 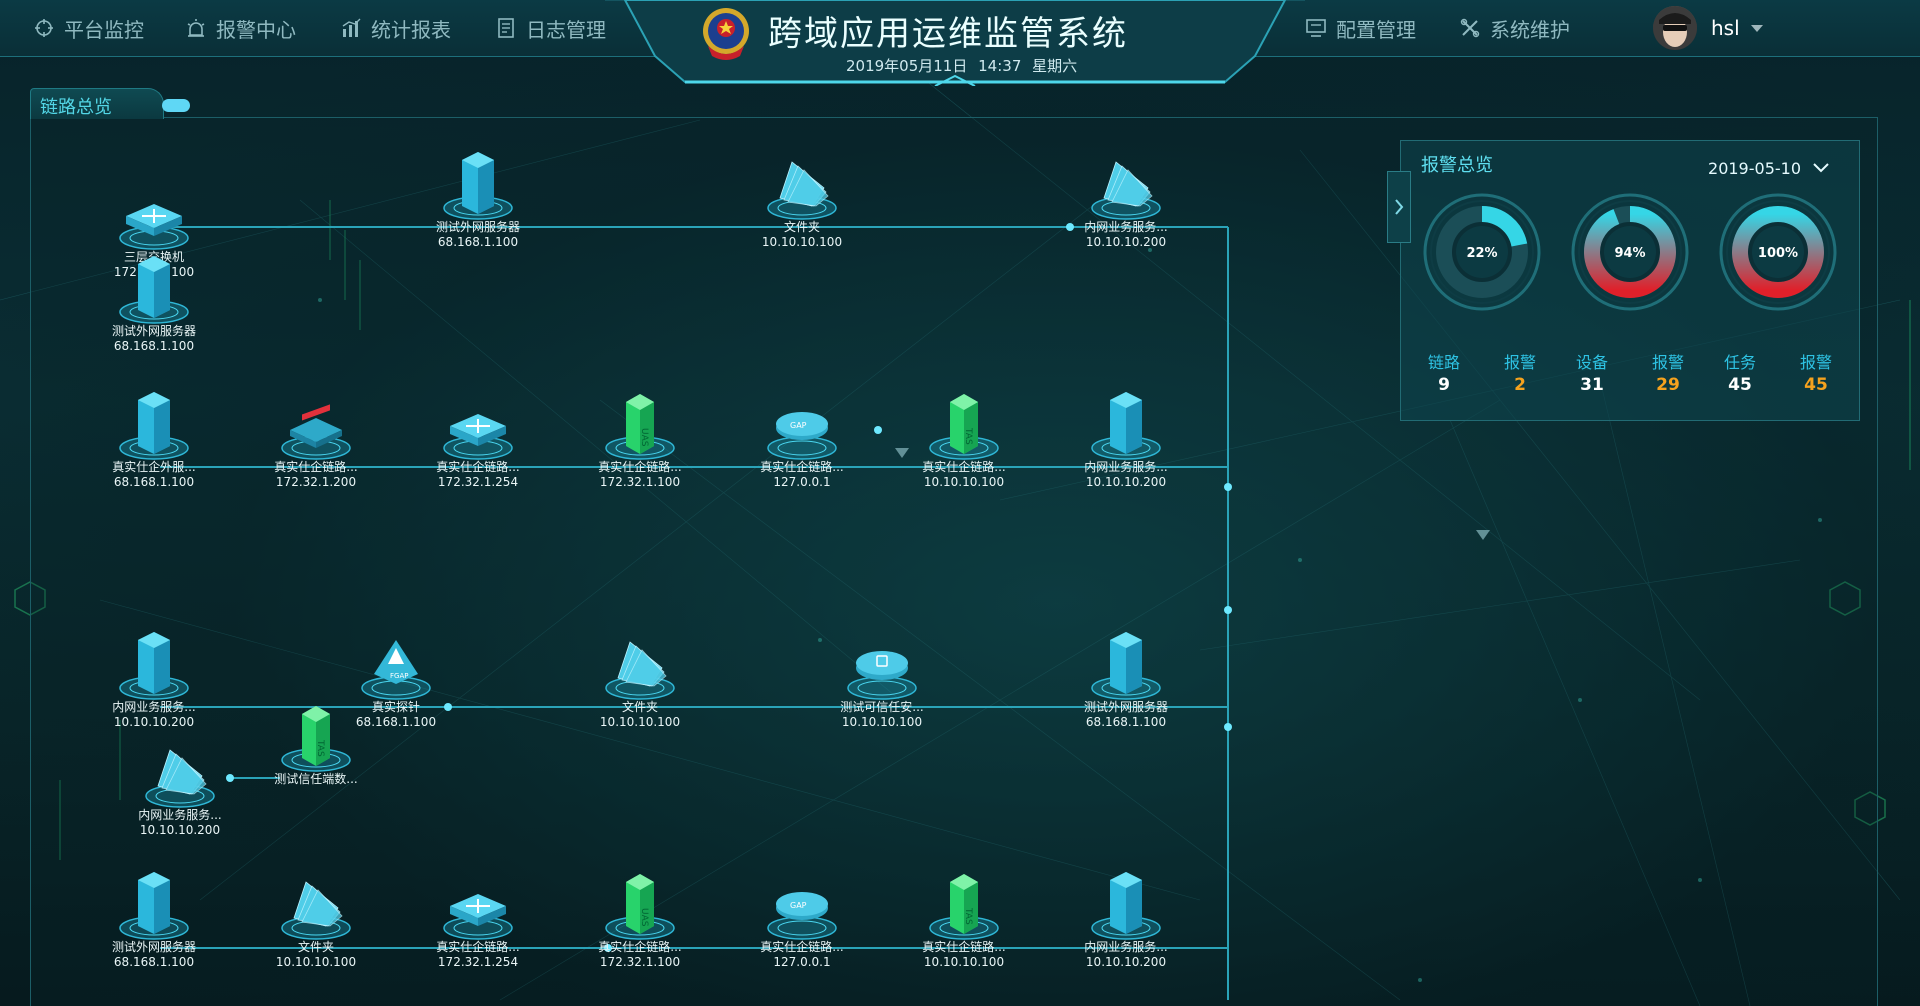 I want to click on topology-node-server: 真实仕企外服... 68.168.1.100, so click(x=154, y=439).